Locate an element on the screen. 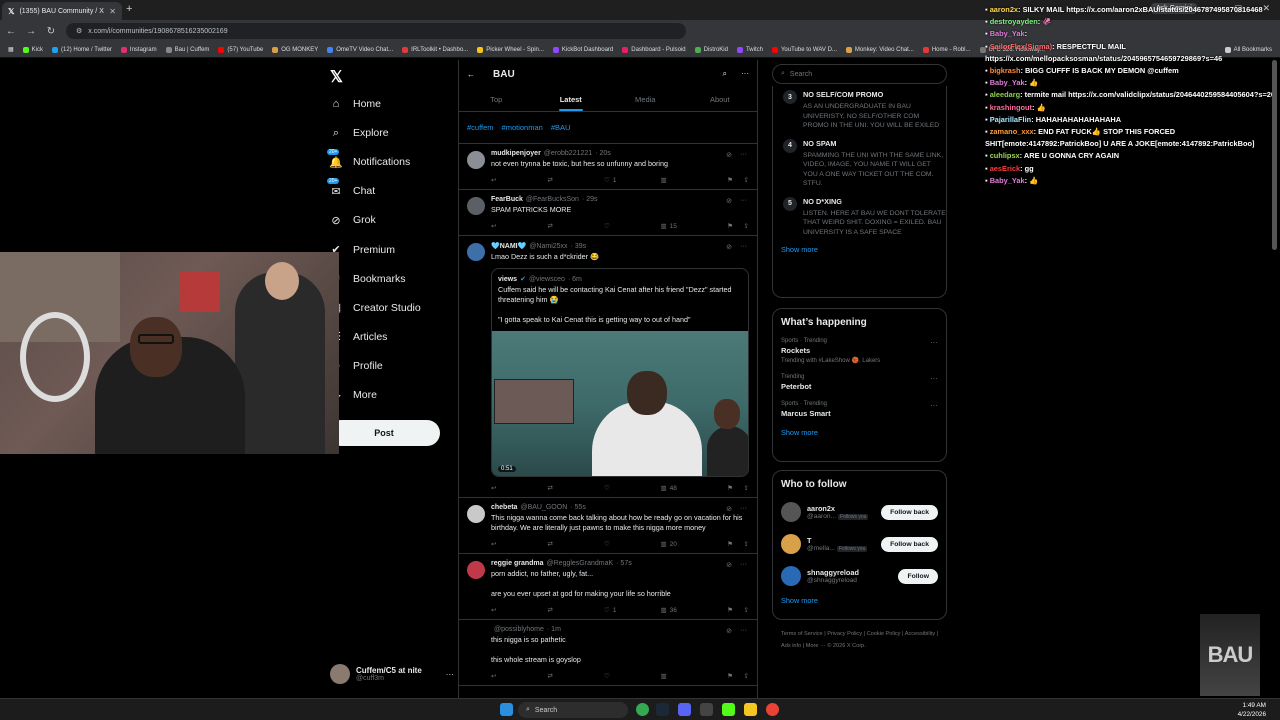 The height and width of the screenshot is (720, 1280). trends-show-more: Show more is located at coordinates (859, 432).